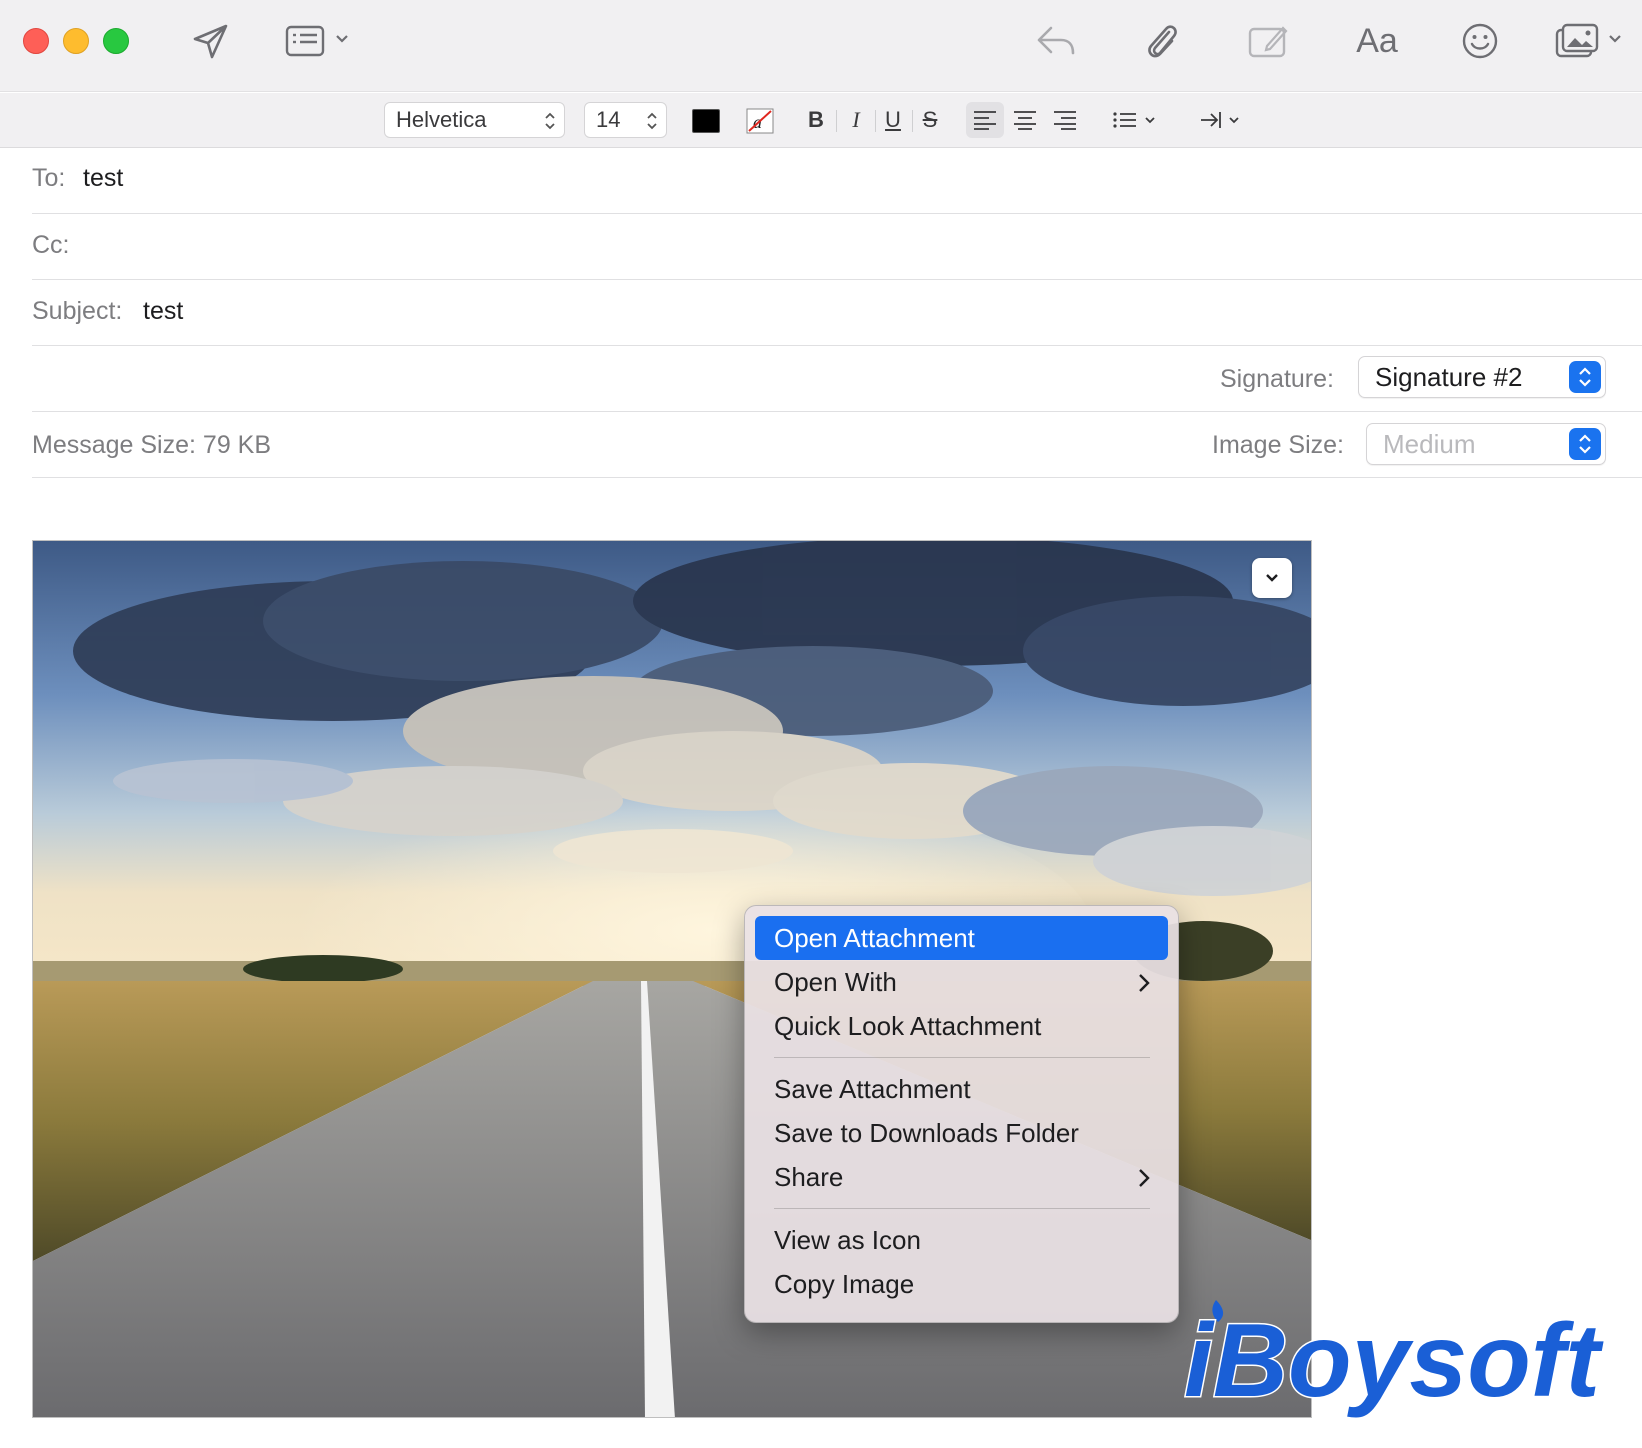 This screenshot has width=1642, height=1448. Describe the element at coordinates (441, 119) in the screenshot. I see `font-family-value: Helvetica` at that location.